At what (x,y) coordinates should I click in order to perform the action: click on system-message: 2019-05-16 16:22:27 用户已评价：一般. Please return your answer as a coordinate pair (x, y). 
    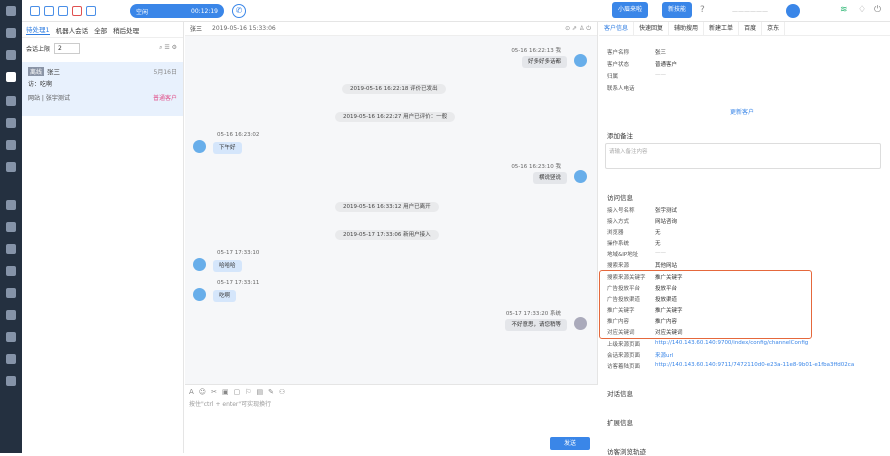
    Looking at the image, I should click on (395, 117).